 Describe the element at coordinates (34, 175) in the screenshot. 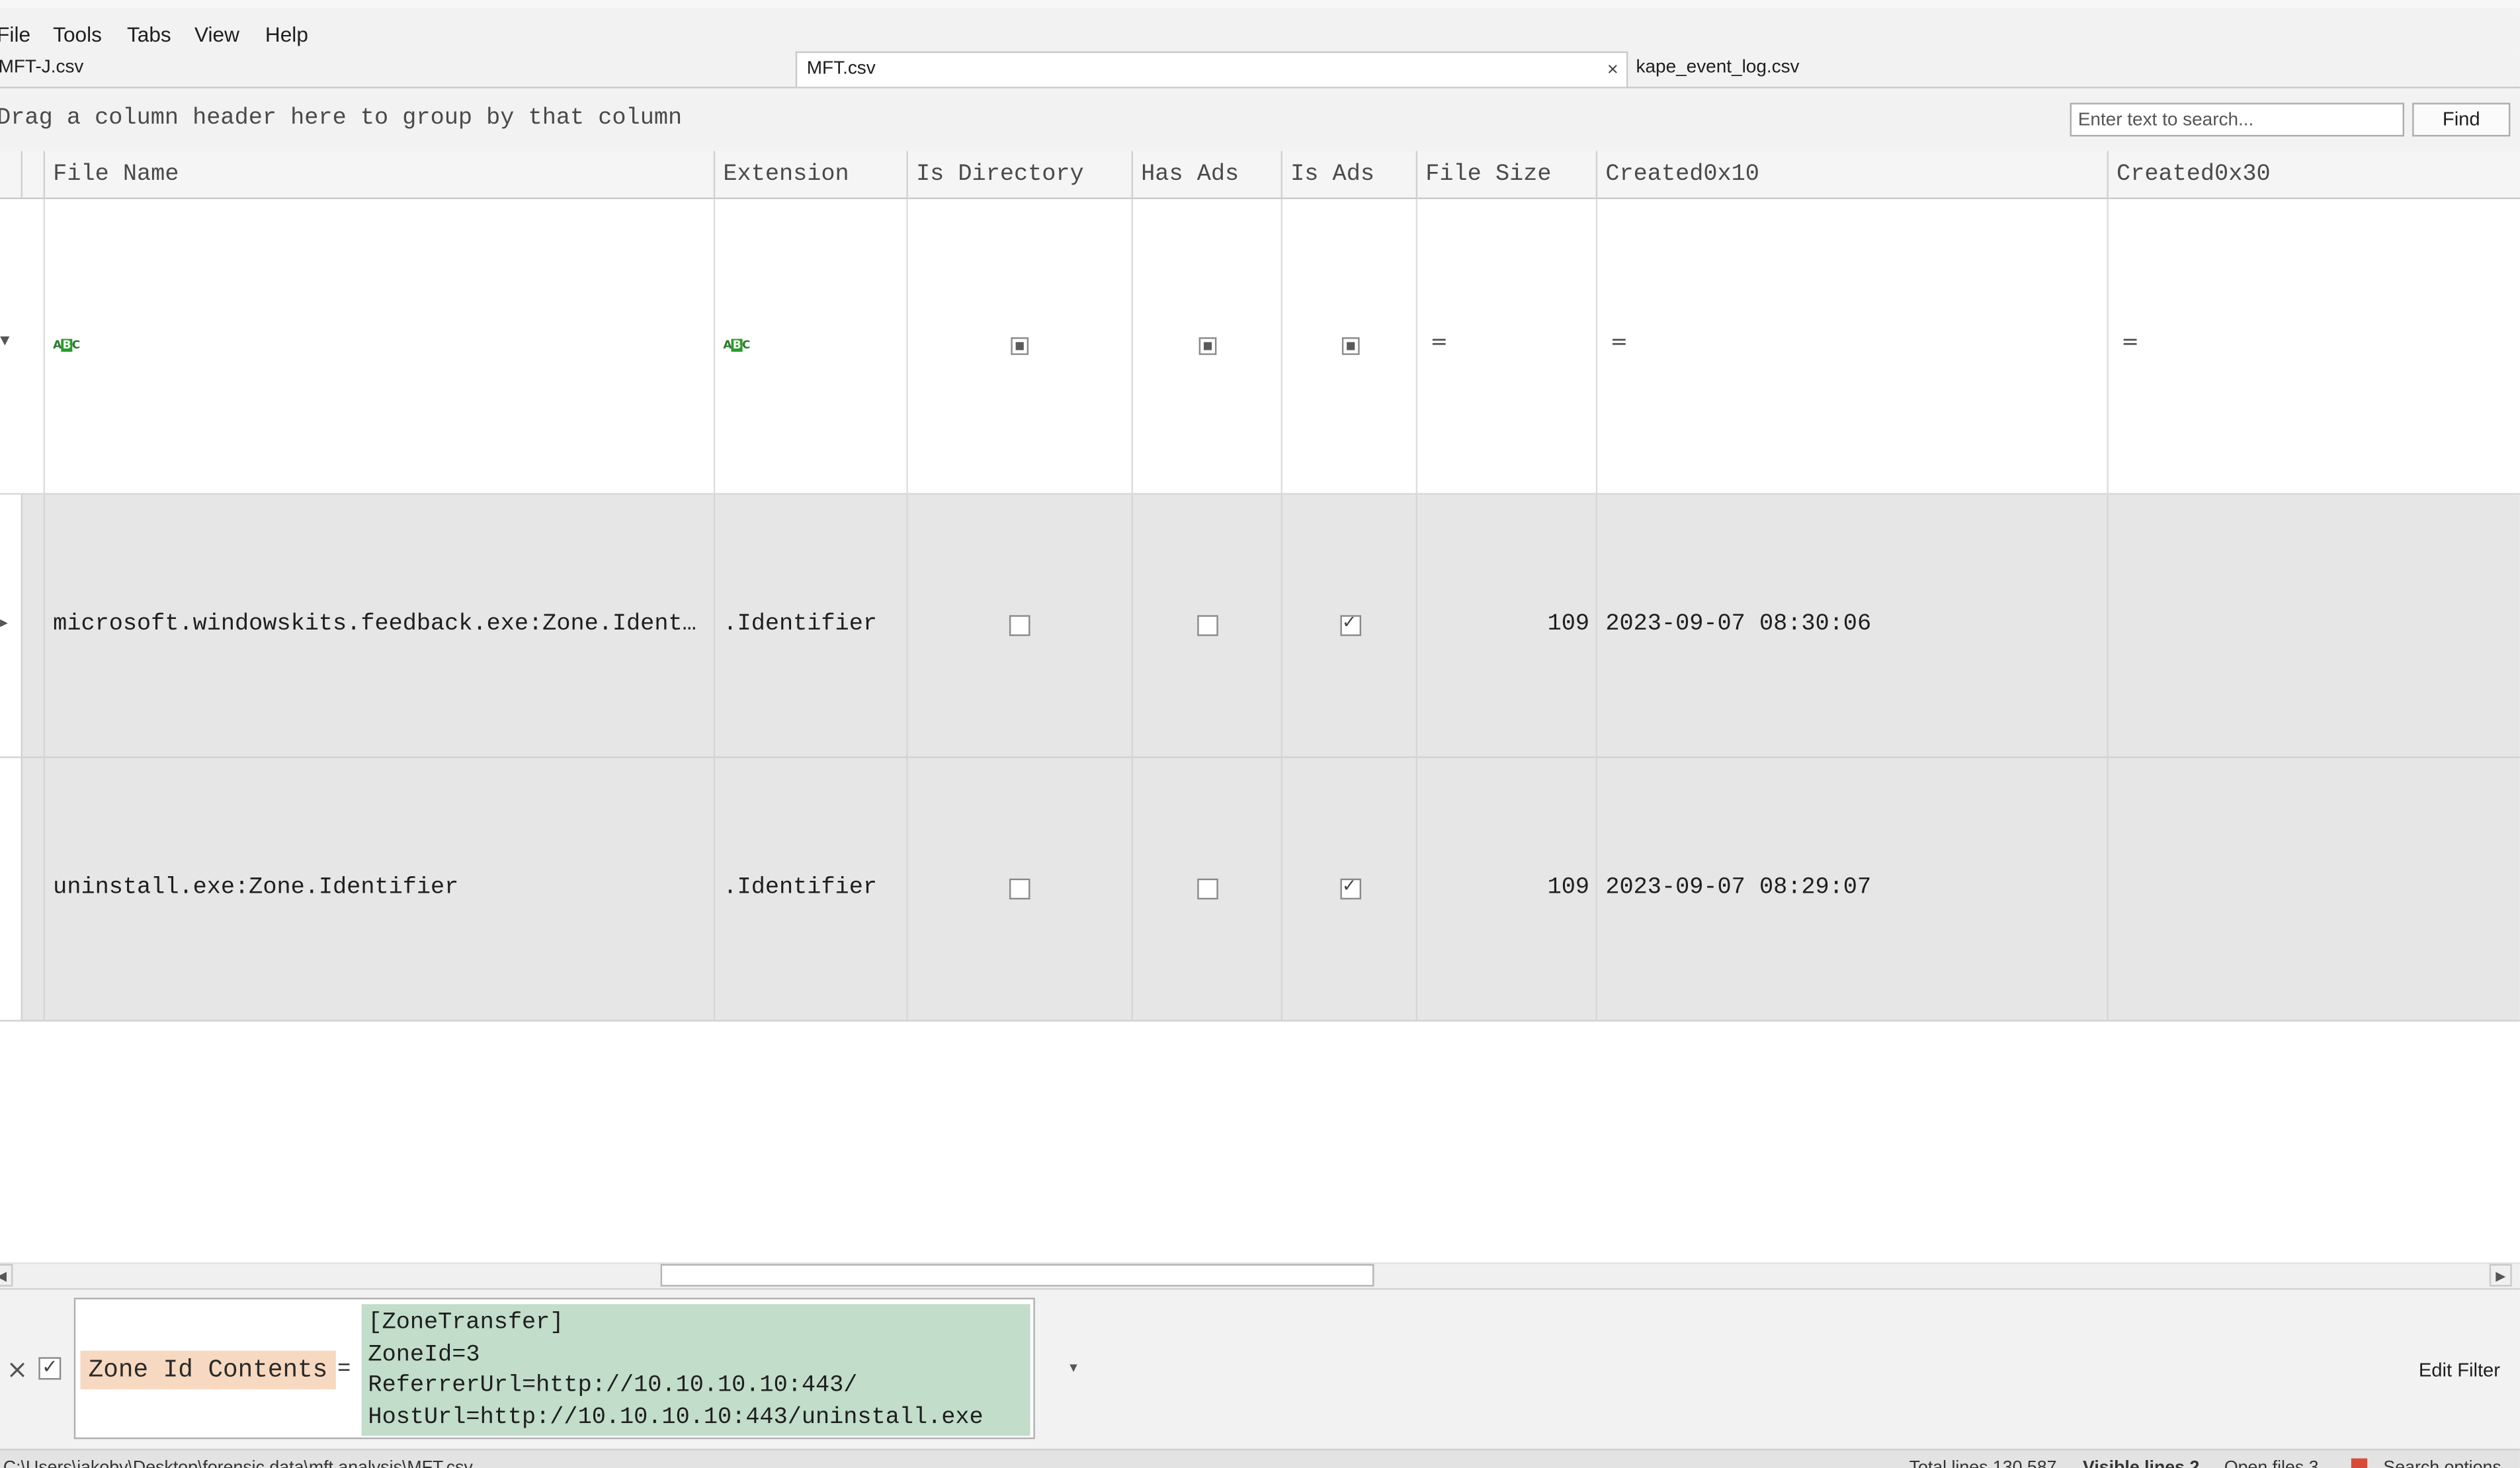

I see `header-spacer` at that location.